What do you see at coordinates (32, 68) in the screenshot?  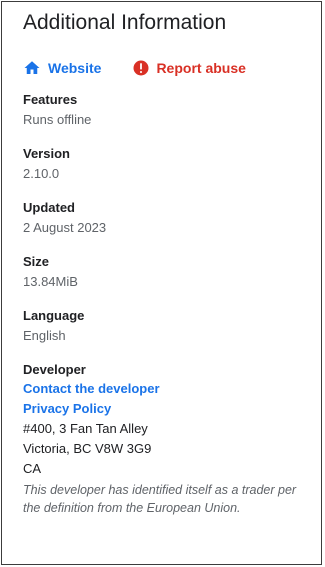 I see `home-icon` at bounding box center [32, 68].